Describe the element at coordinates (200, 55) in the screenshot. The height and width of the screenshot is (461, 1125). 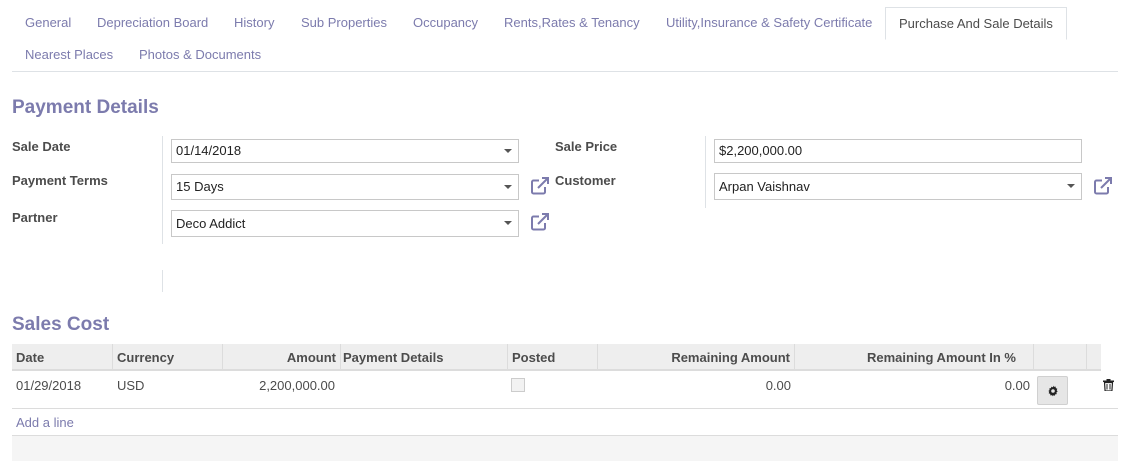
I see `tab-photos-documents: Photos & Documents` at that location.